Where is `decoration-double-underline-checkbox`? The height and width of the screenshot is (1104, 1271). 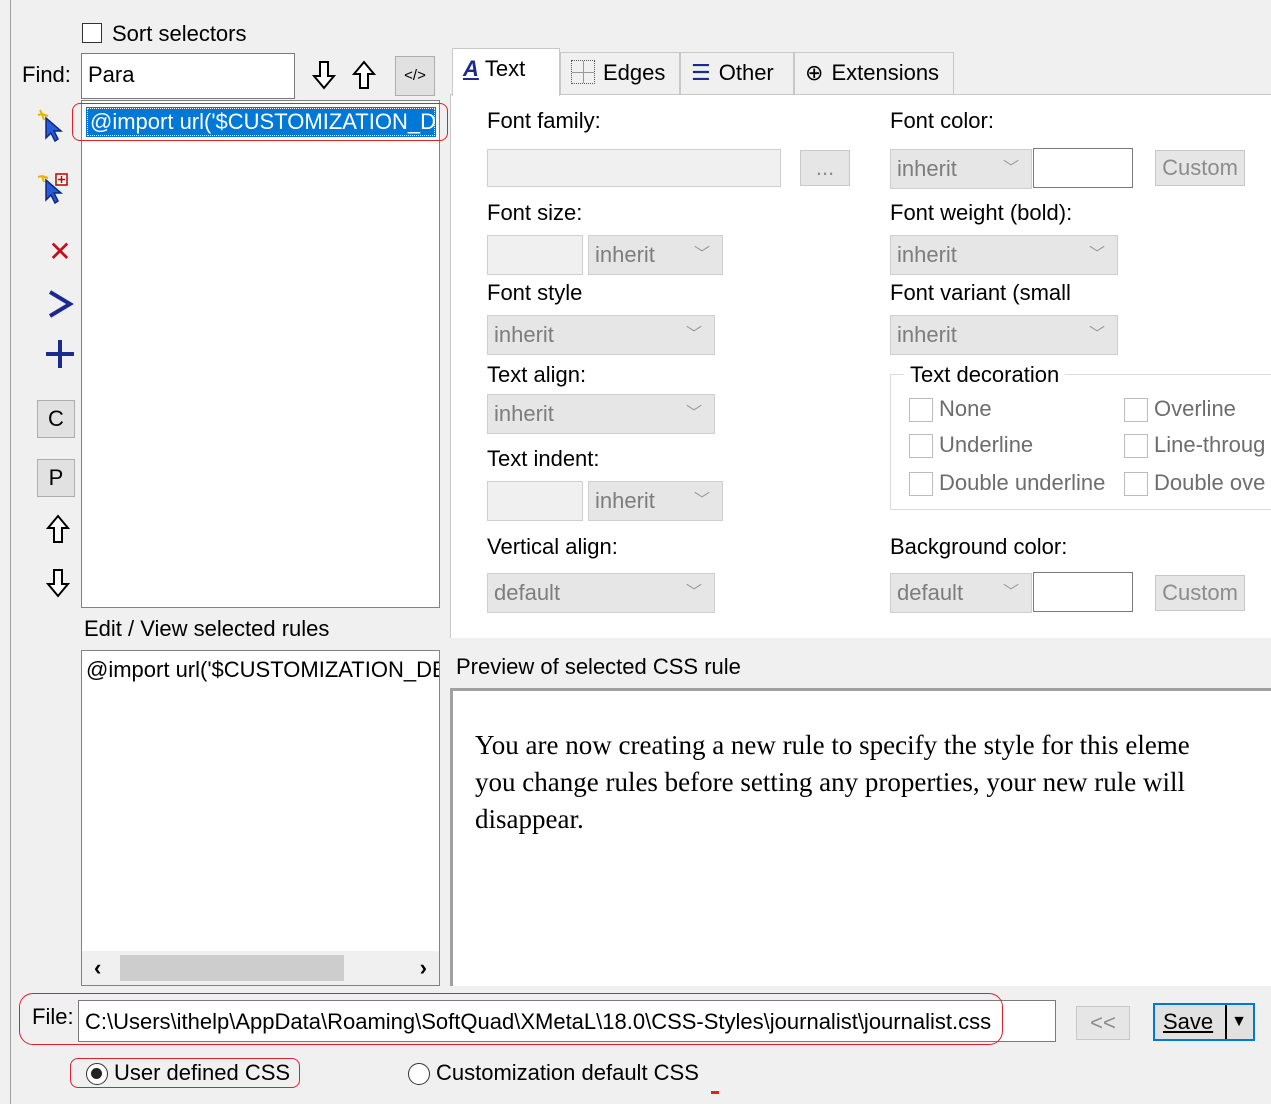
decoration-double-underline-checkbox is located at coordinates (921, 484).